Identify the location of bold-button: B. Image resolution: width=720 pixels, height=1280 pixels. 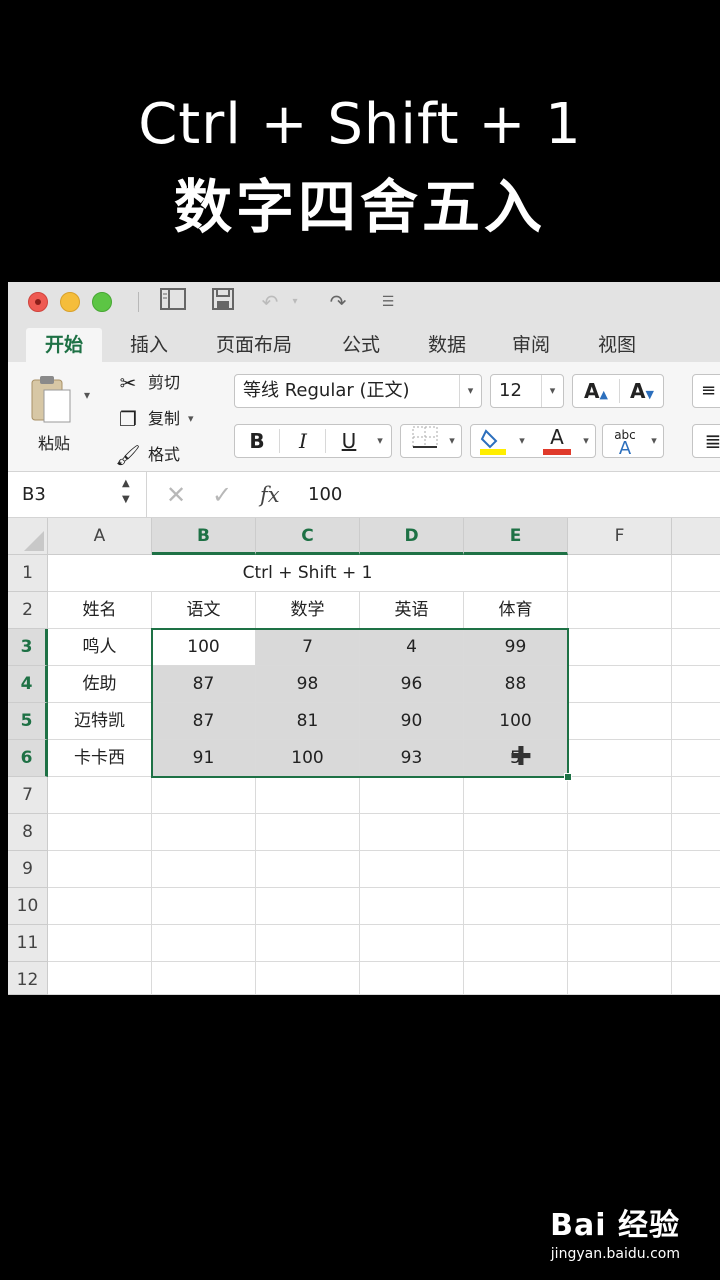
(257, 441).